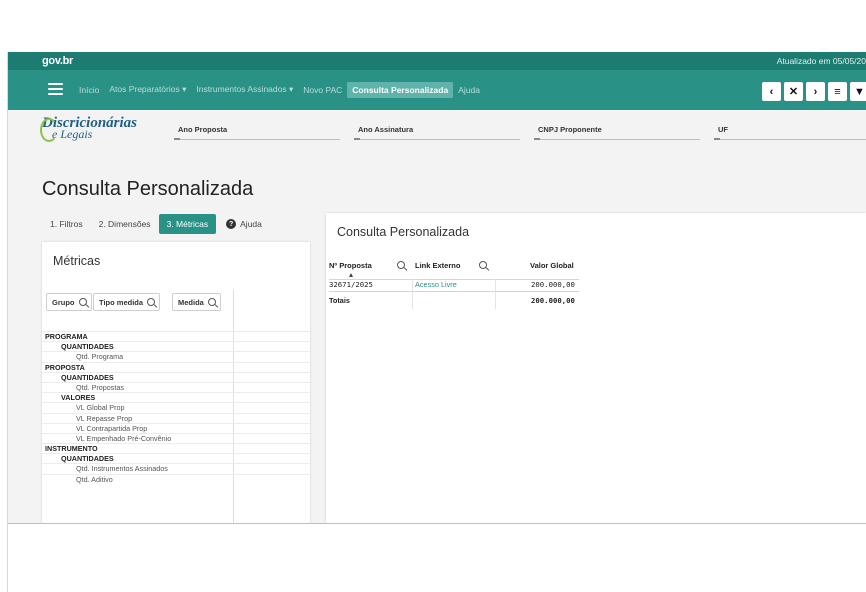 This screenshot has width=866, height=592. What do you see at coordinates (66, 224) in the screenshot?
I see `tab-filtros: 1. Filtros` at bounding box center [66, 224].